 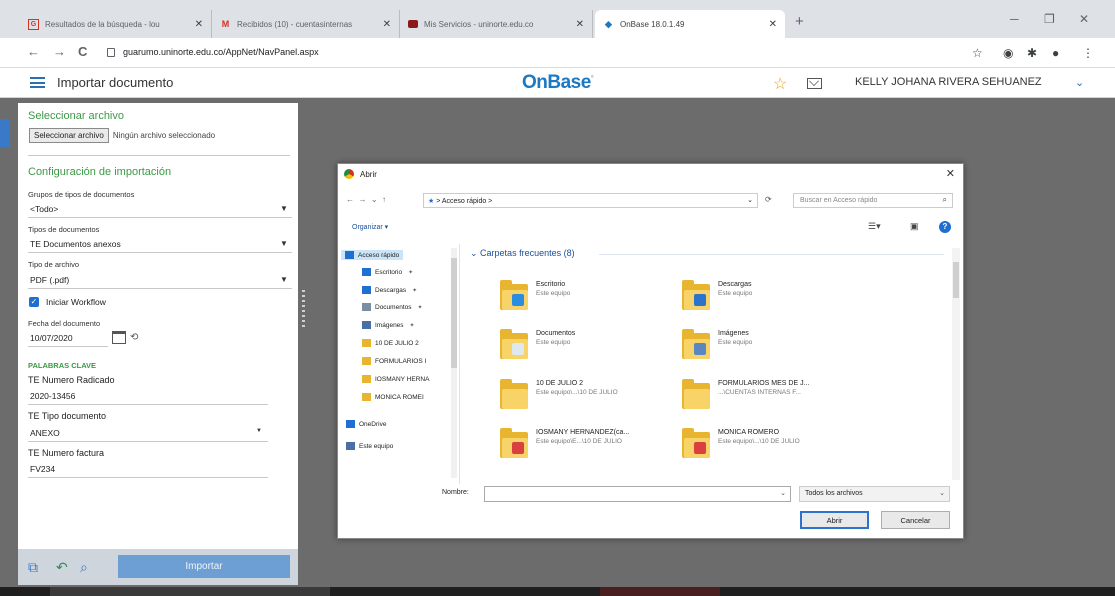 I want to click on dialog-nav-arrows: ← → ⌄ ↑, so click(x=366, y=199).